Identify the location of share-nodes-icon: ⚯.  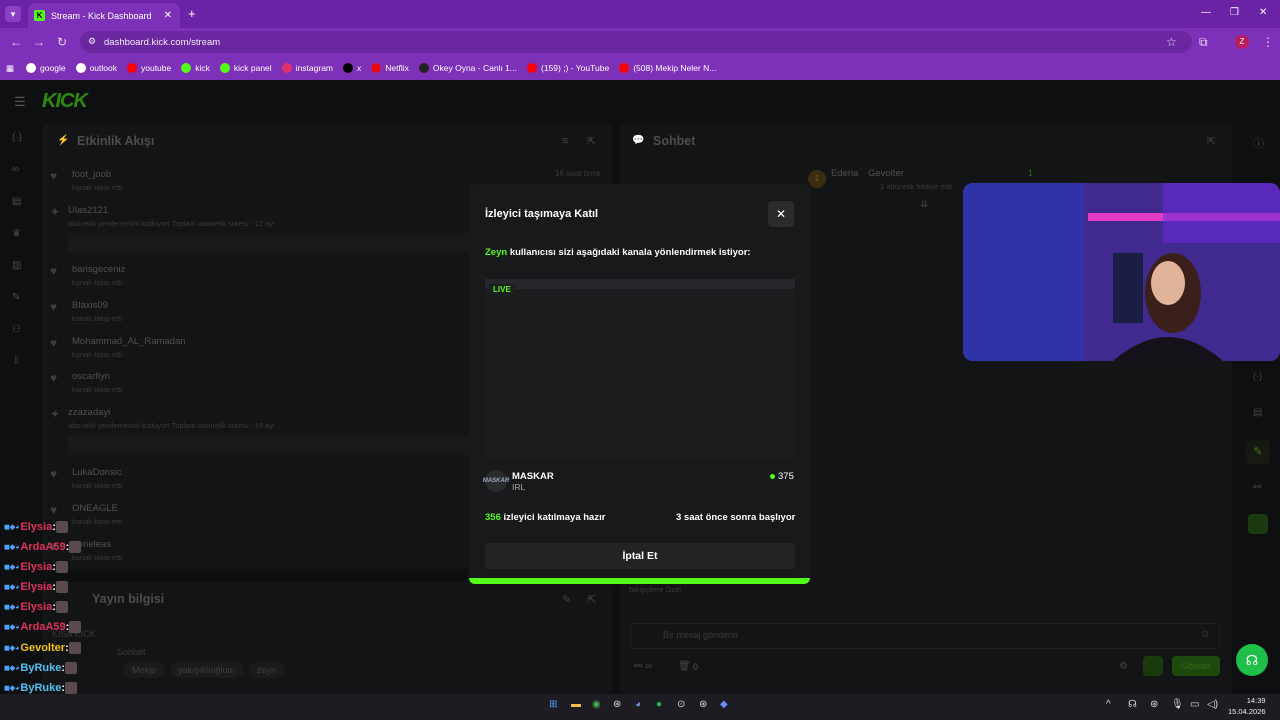
(1257, 487).